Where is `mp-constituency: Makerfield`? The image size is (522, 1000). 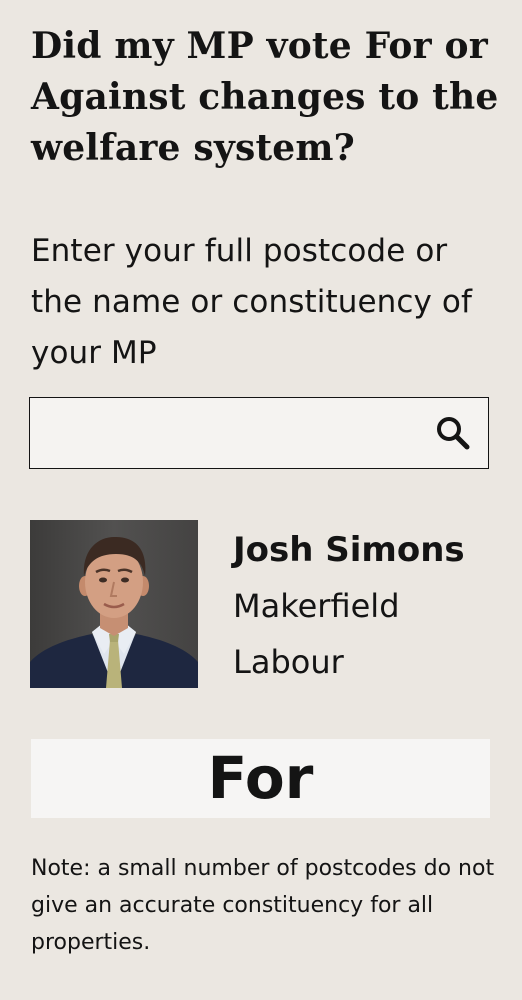 mp-constituency: Makerfield is located at coordinates (316, 606).